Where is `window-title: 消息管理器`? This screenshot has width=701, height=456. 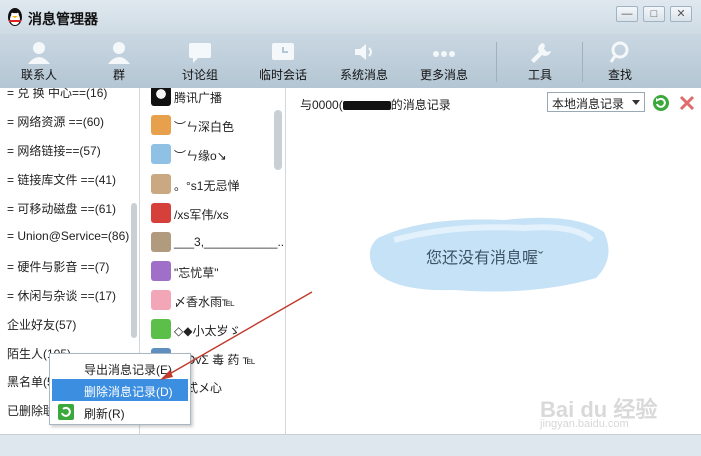
window-title: 消息管理器 is located at coordinates (63, 19).